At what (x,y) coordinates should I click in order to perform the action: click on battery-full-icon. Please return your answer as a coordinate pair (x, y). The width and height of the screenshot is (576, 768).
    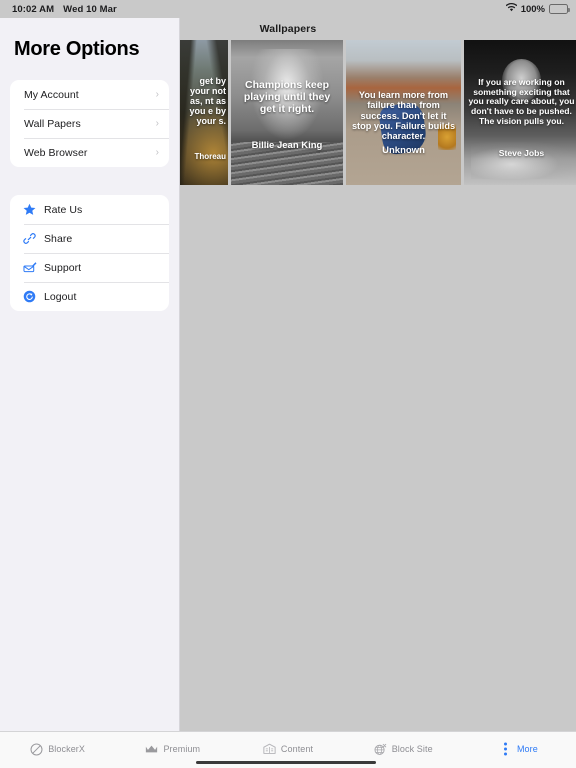
    Looking at the image, I should click on (559, 9).